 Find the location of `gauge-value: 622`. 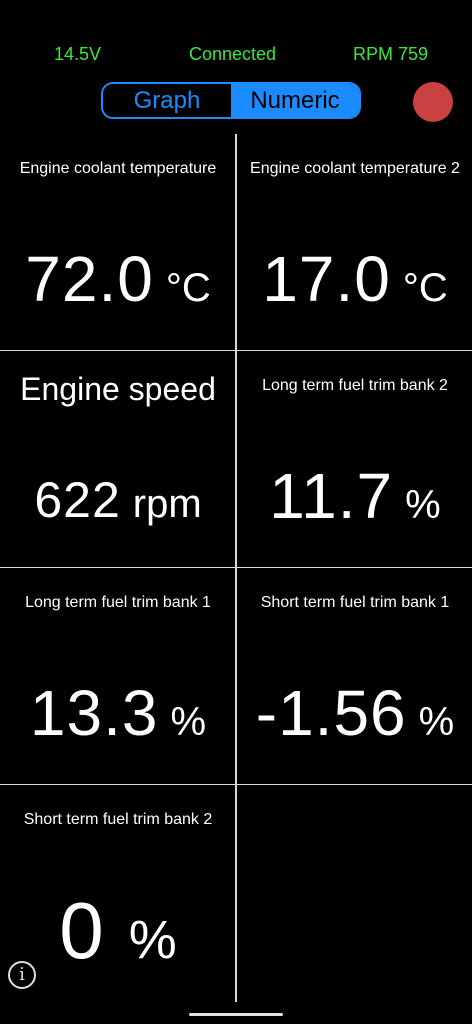

gauge-value: 622 is located at coordinates (77, 500).